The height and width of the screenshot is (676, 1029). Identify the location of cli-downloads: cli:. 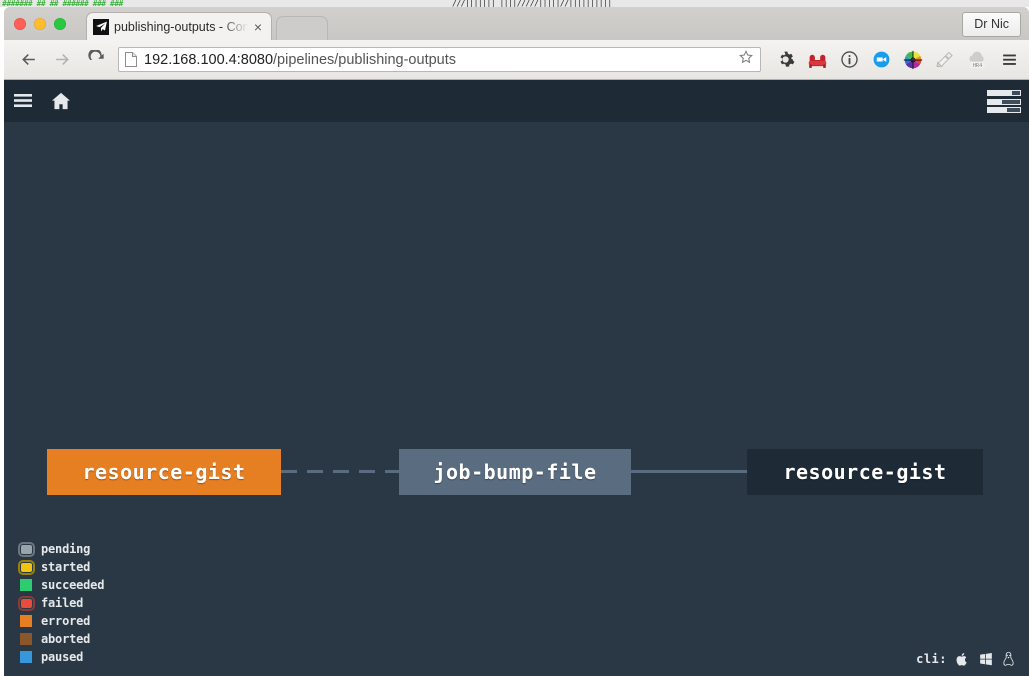
(966, 659).